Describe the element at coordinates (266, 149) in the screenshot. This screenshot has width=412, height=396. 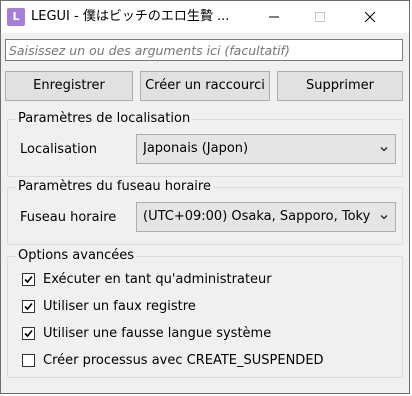
I see `locale-select: Japonais (Japon)` at that location.